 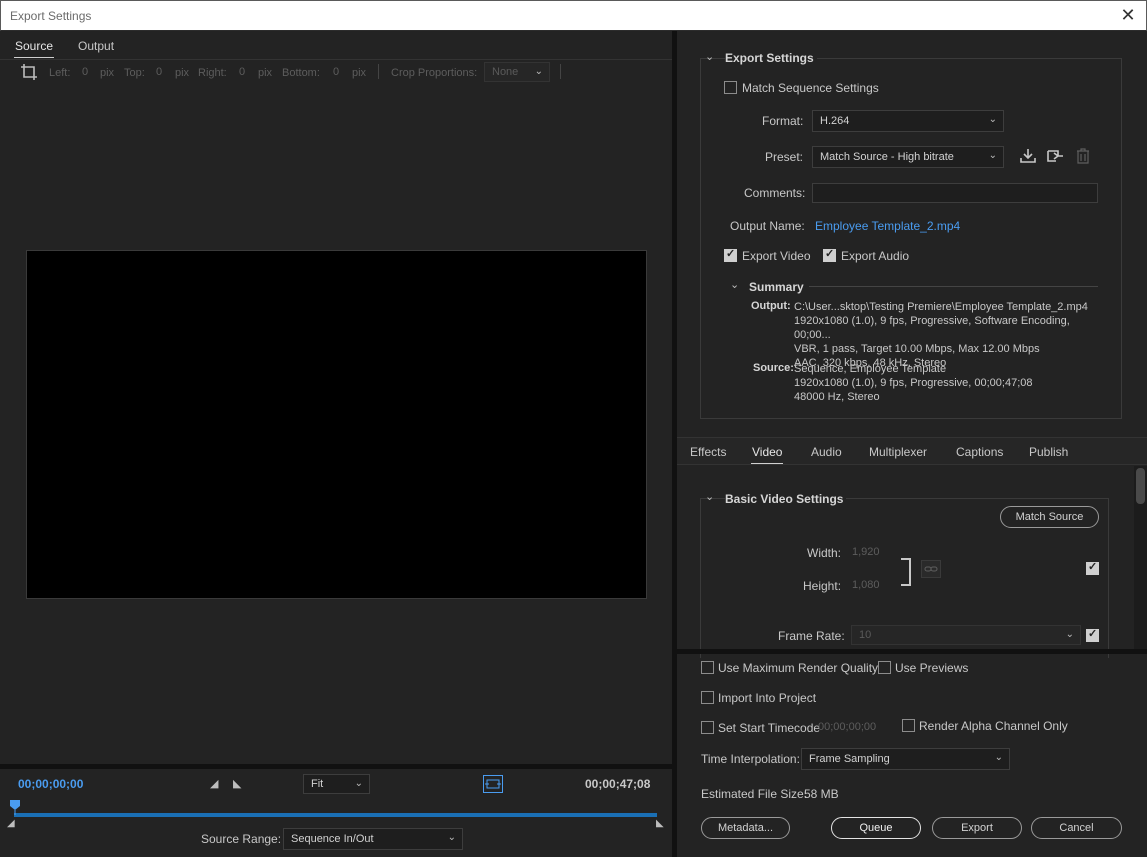 What do you see at coordinates (434, 73) in the screenshot?
I see `crop-proportions-label: Crop Proportions:` at bounding box center [434, 73].